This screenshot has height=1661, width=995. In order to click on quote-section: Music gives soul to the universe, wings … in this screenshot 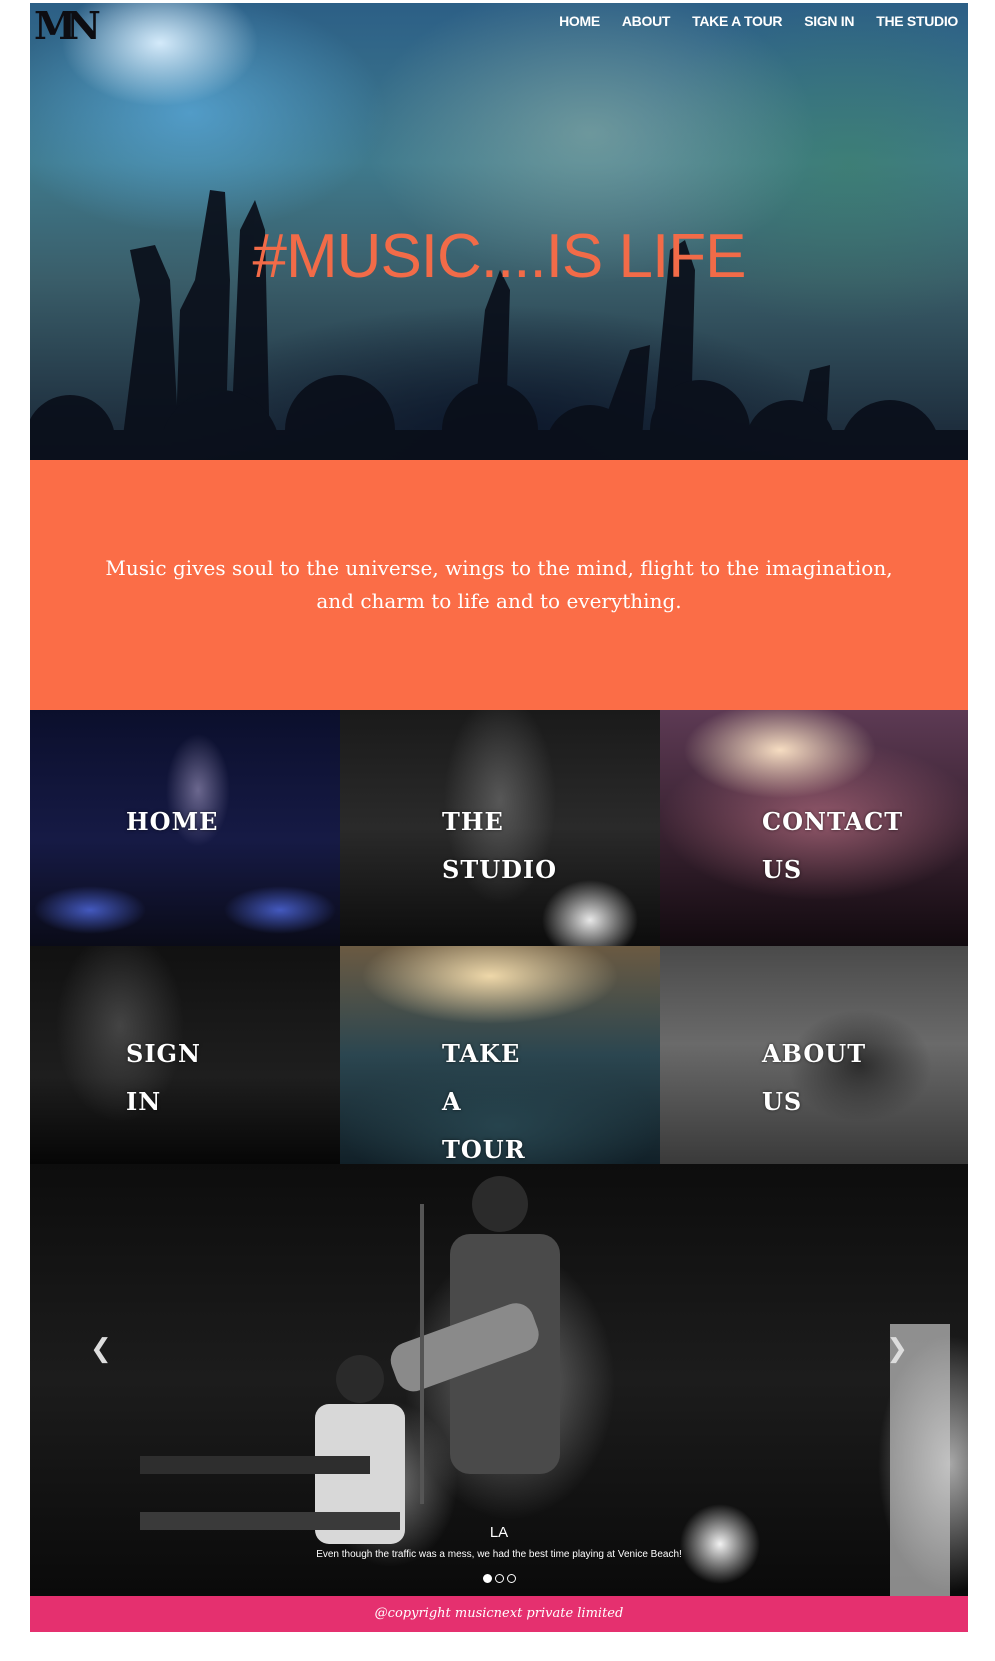, I will do `click(499, 585)`.